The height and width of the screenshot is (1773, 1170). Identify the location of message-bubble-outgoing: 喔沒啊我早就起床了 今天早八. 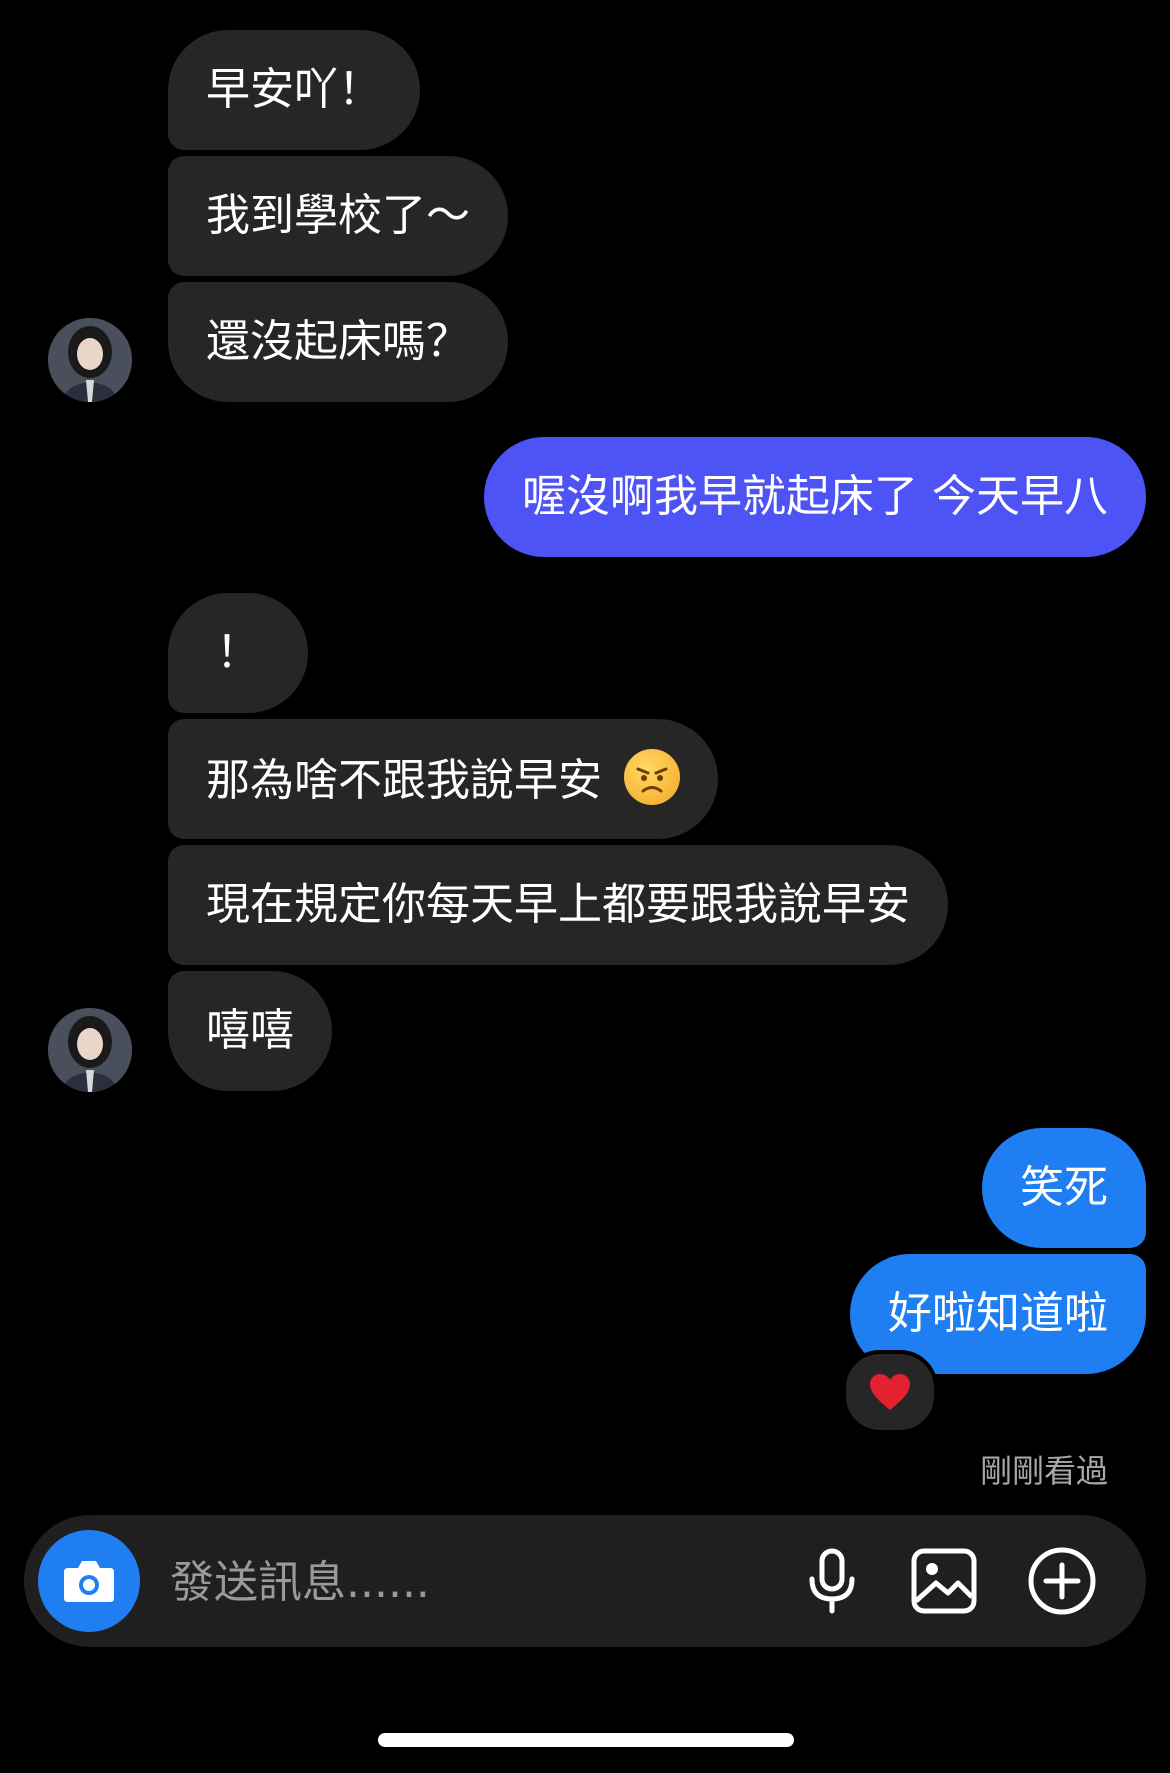
(815, 497).